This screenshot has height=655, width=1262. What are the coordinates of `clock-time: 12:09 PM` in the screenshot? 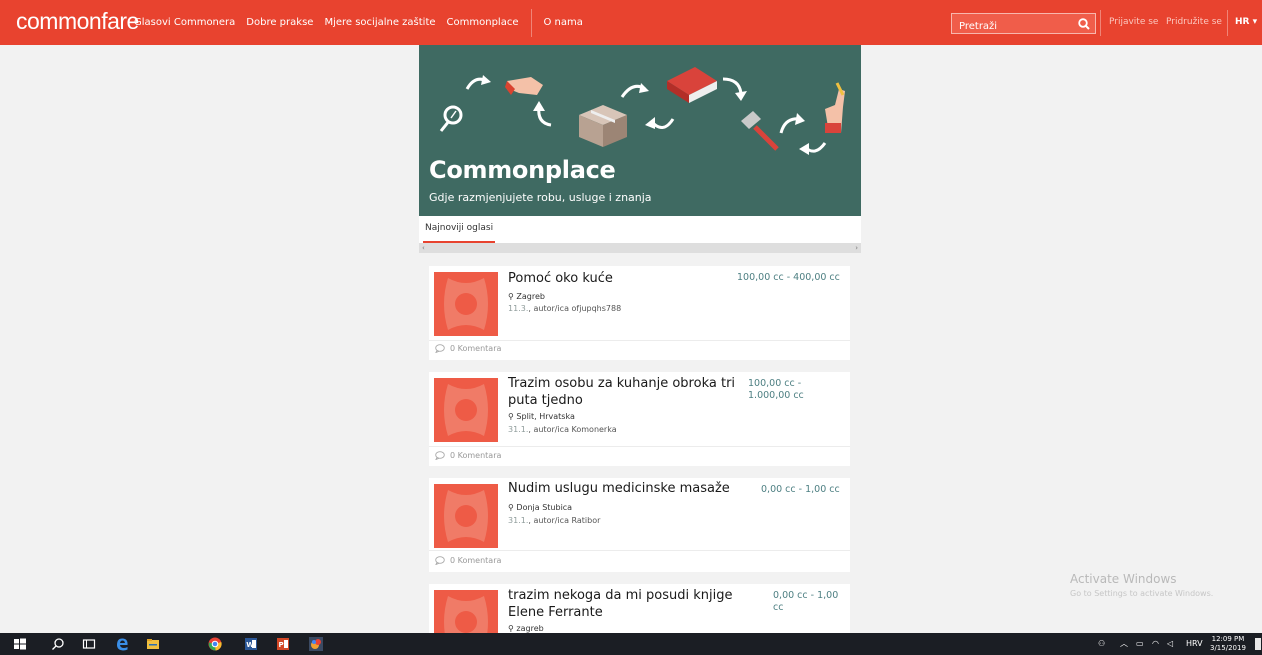 It's located at (1228, 639).